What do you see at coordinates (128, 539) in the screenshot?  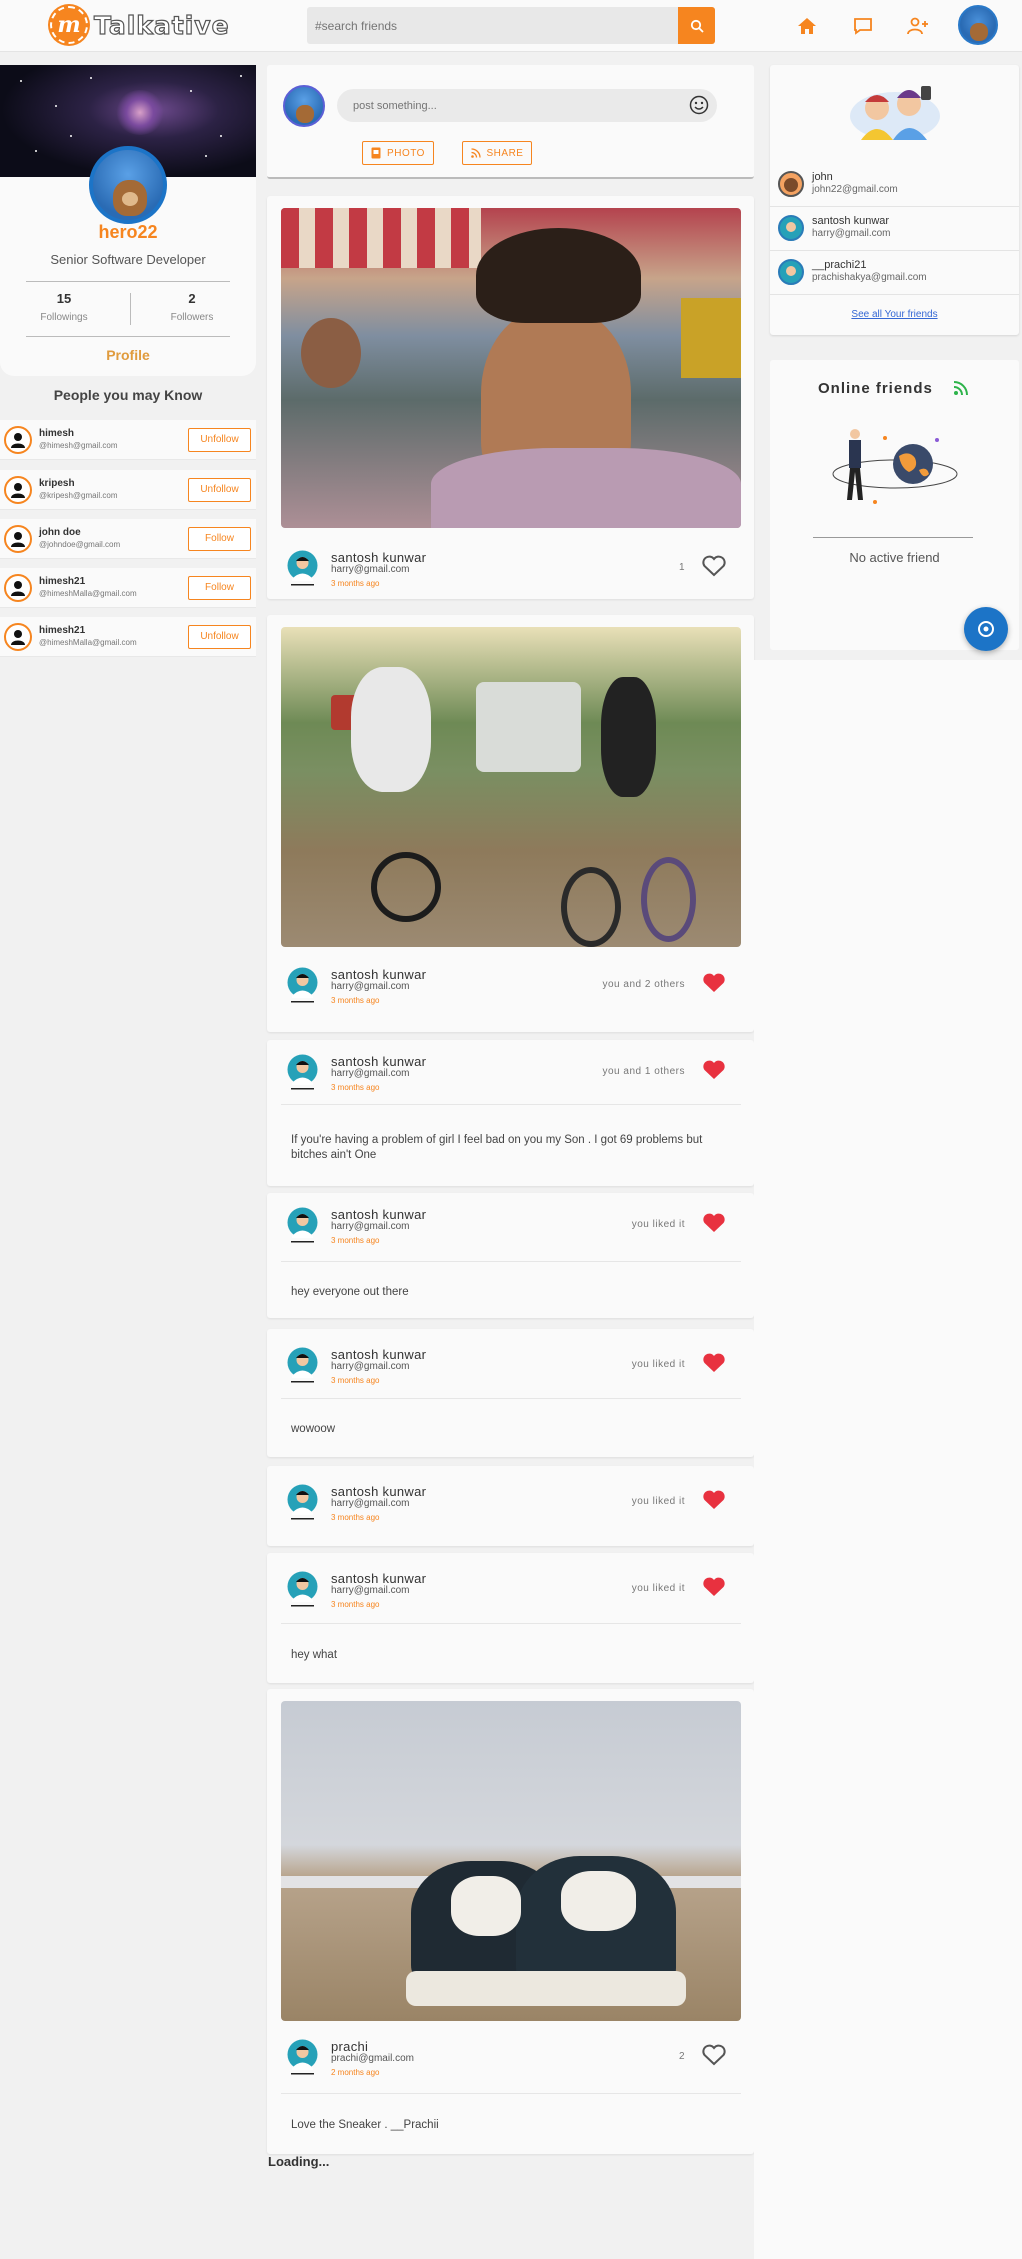 I see `suggestion-item: john doe @johndoe@gmail.com Follow` at bounding box center [128, 539].